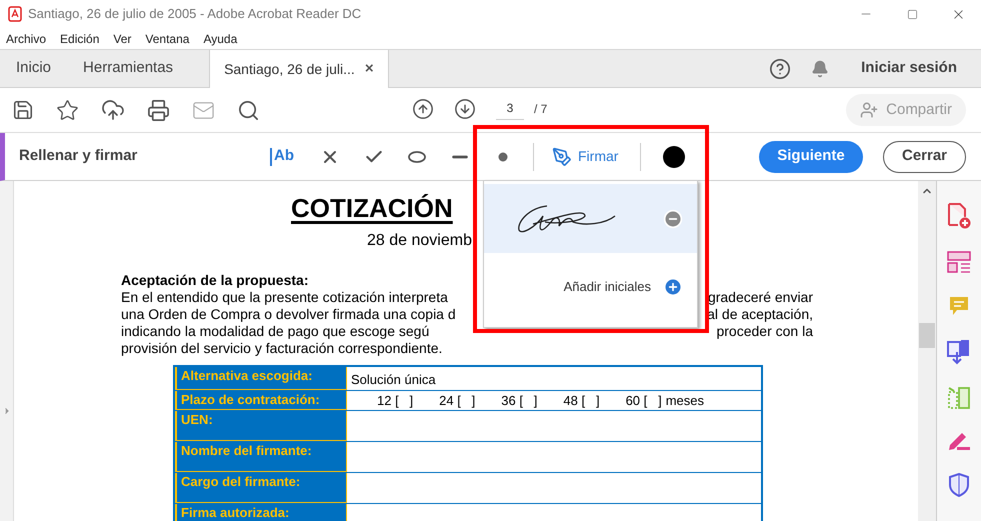 This screenshot has height=521, width=981. What do you see at coordinates (261, 426) in the screenshot?
I see `table-label-cell: UEN:` at bounding box center [261, 426].